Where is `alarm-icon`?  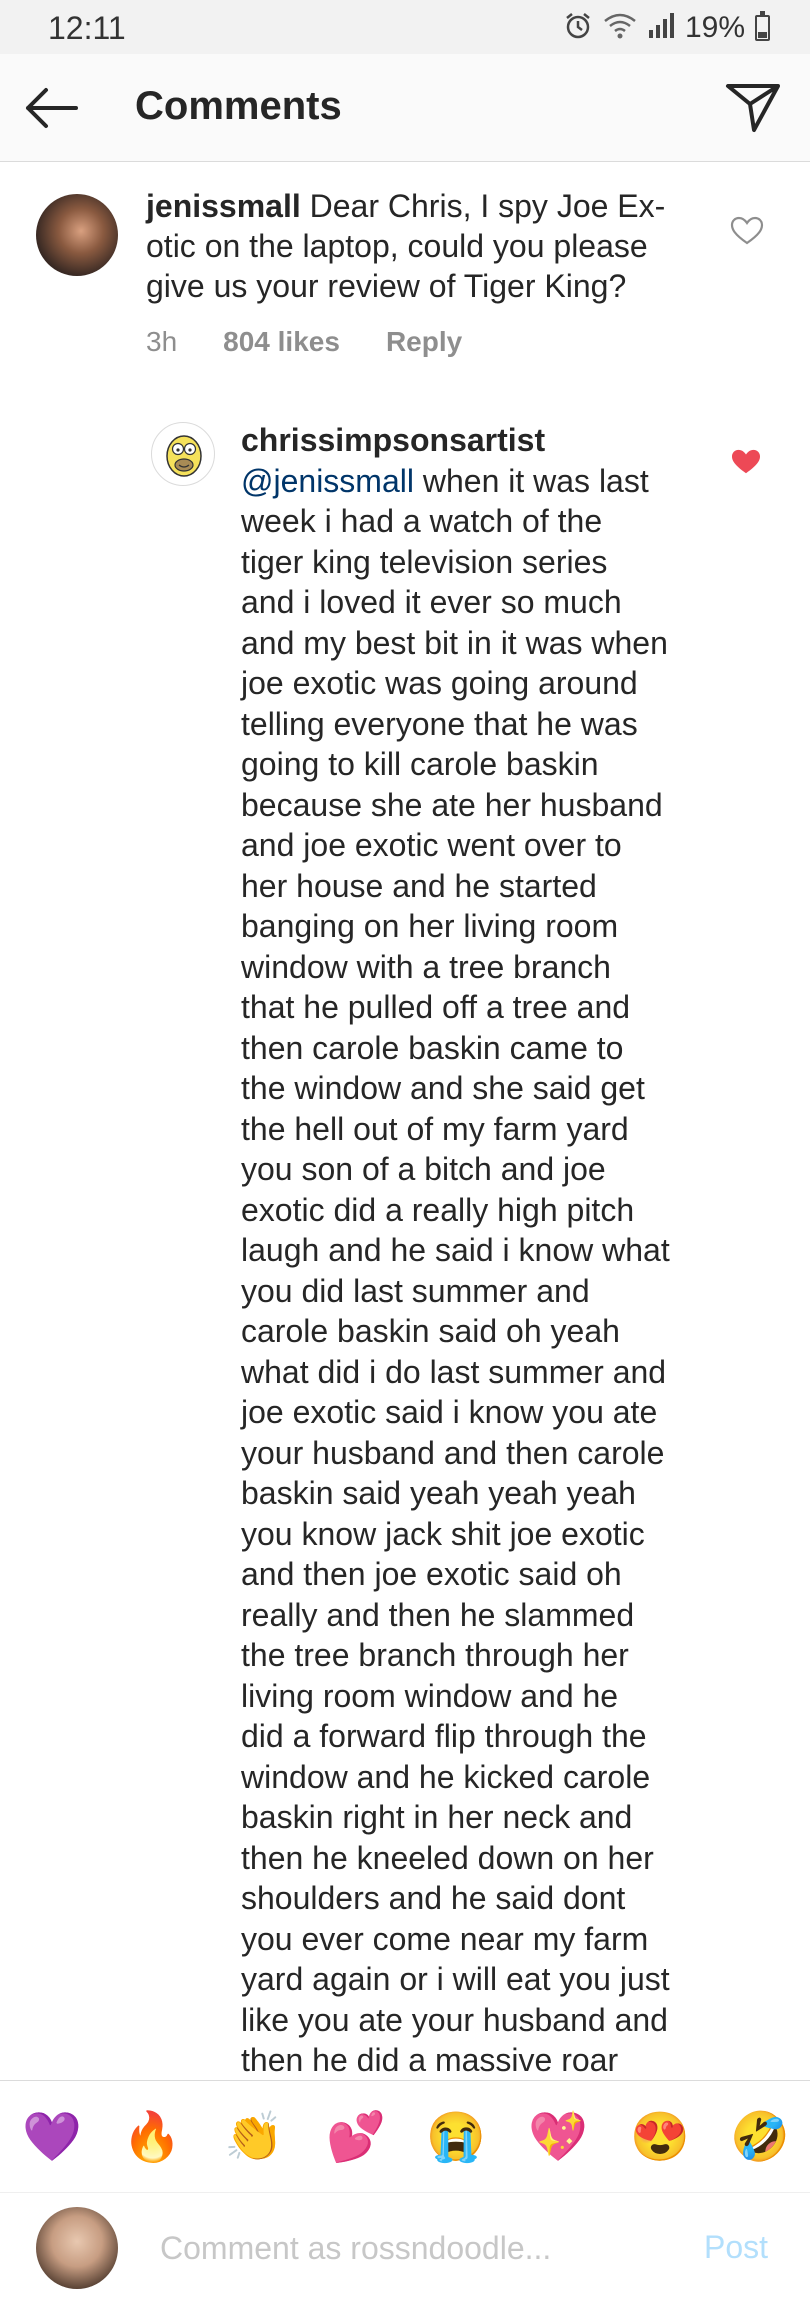 alarm-icon is located at coordinates (578, 28).